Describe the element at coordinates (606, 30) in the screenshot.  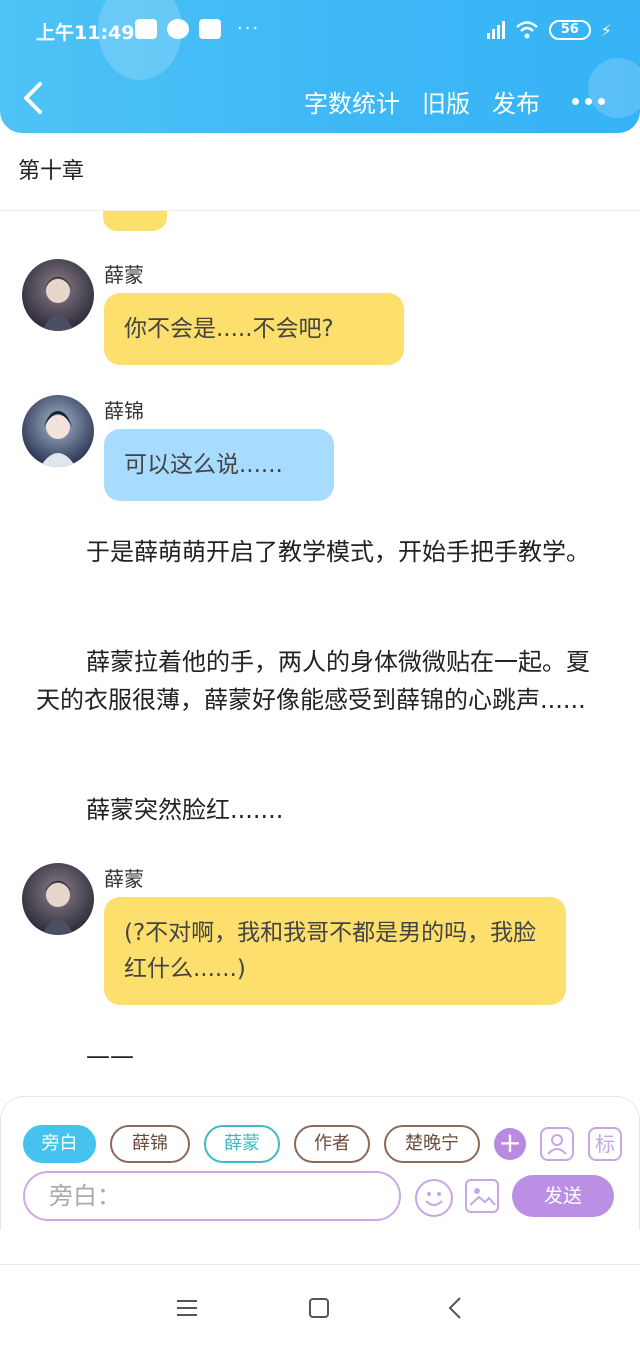
I see `charging-icon: ⚡` at that location.